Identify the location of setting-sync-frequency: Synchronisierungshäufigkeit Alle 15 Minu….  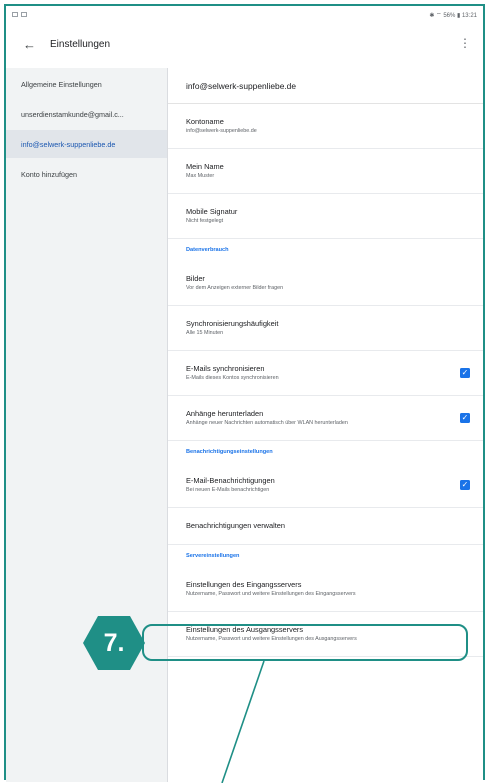
(325, 328).